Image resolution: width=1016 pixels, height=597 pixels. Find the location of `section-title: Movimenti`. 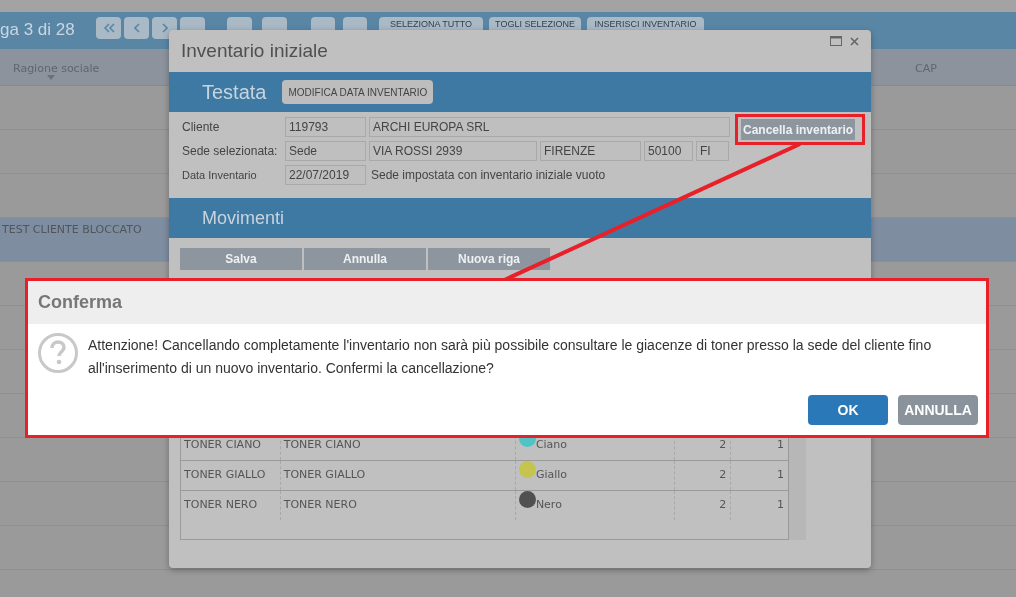

section-title: Movimenti is located at coordinates (243, 218).